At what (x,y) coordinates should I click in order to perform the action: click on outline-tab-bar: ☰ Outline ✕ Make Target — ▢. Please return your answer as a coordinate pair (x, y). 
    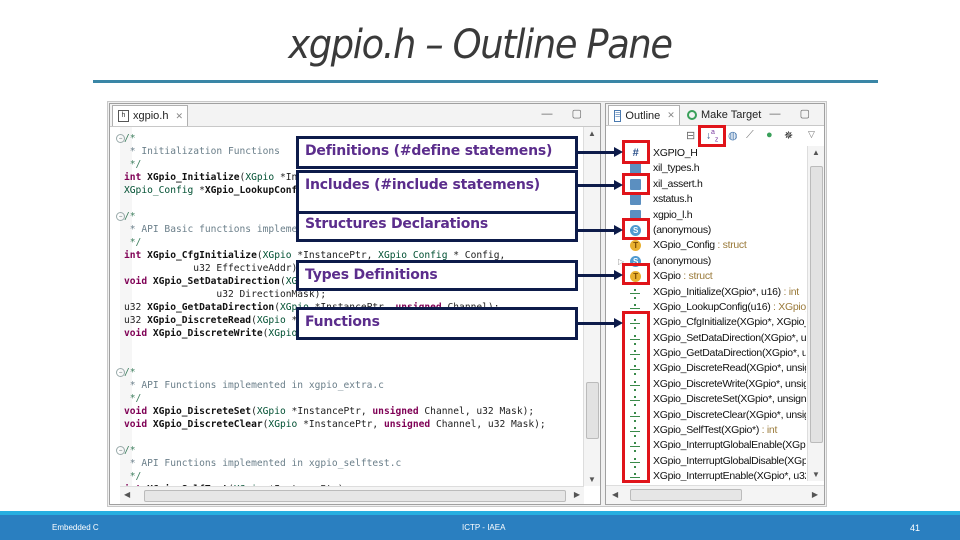
    Looking at the image, I should click on (715, 115).